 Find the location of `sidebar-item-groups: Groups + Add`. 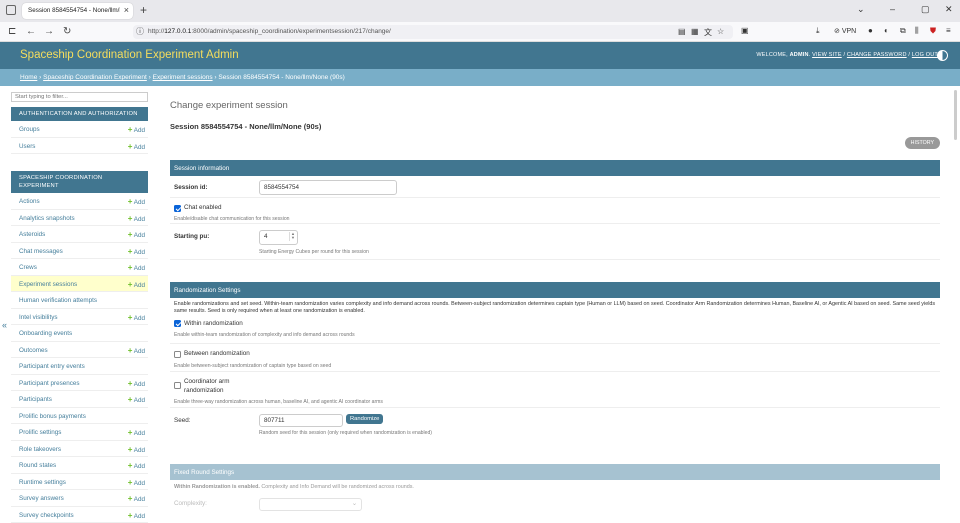

sidebar-item-groups: Groups + Add is located at coordinates (79, 129).